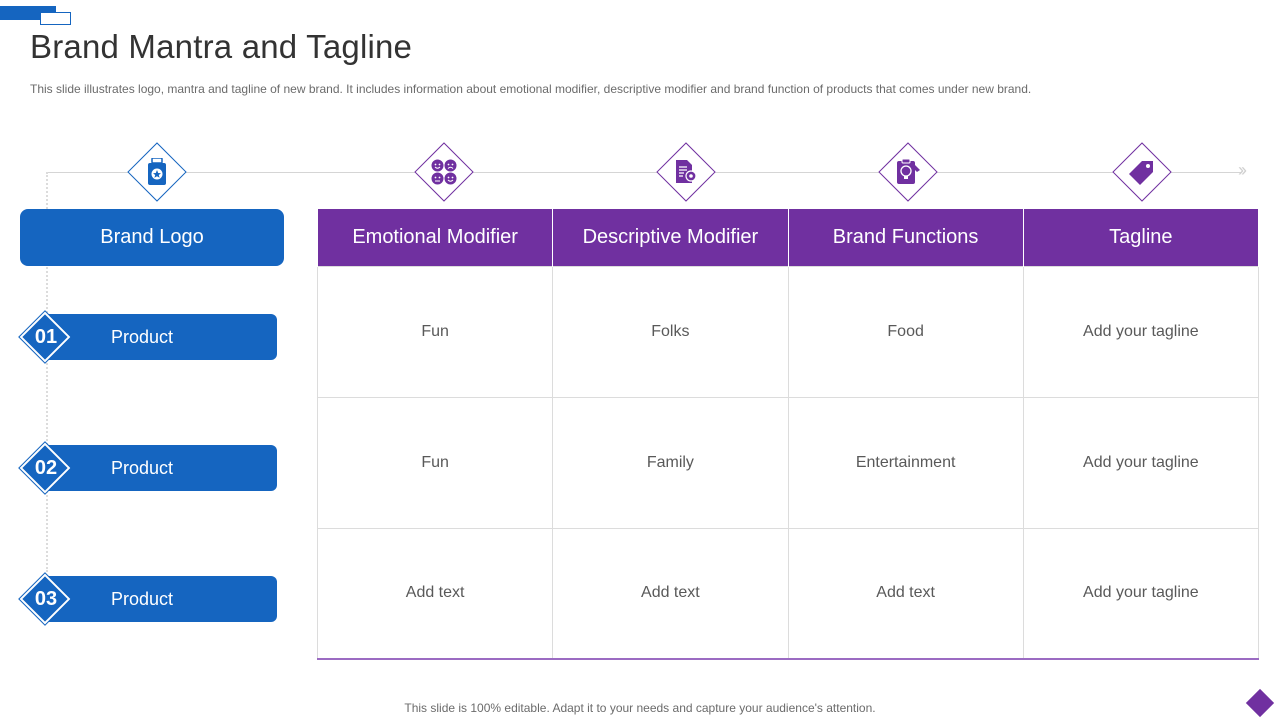  Describe the element at coordinates (905, 462) in the screenshot. I see `table-cell: Entertainment` at that location.